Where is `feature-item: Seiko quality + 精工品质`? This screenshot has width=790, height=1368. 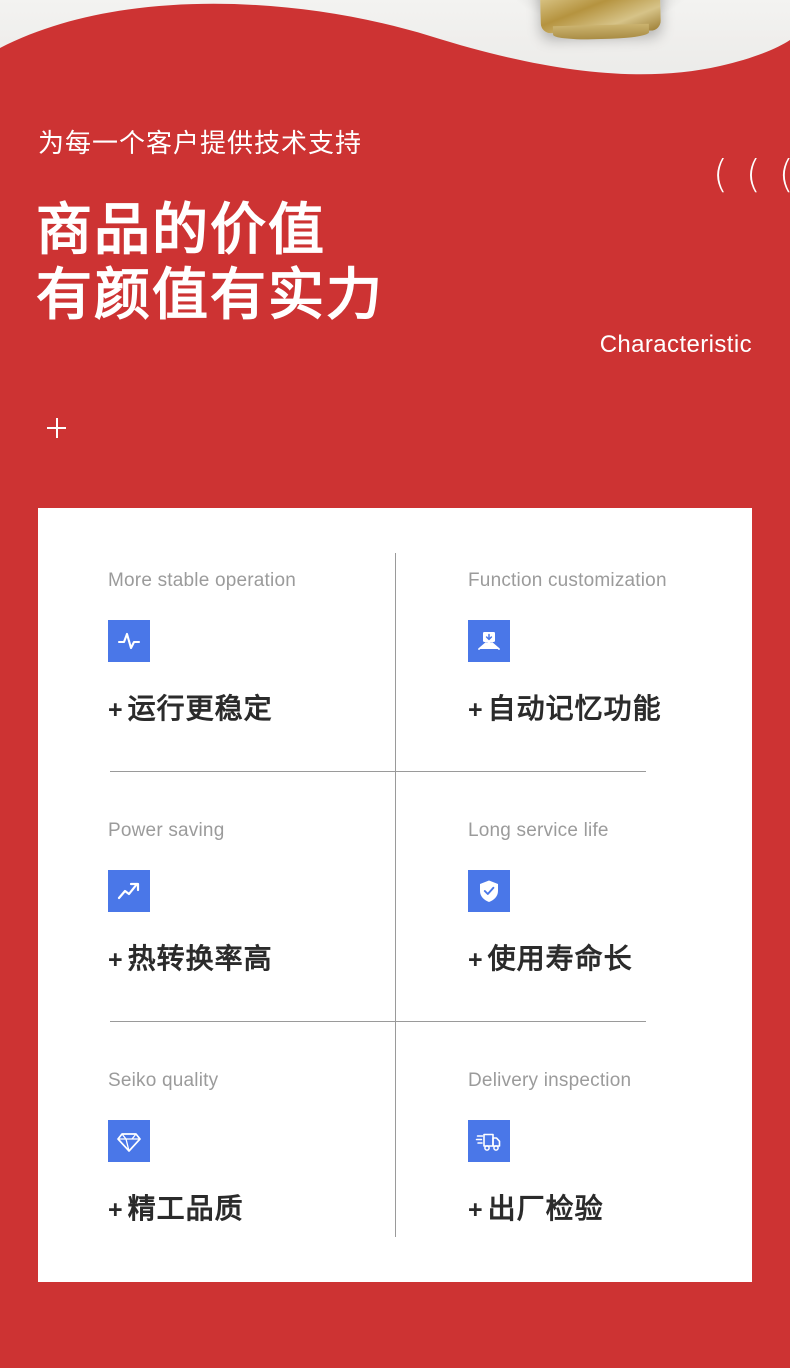 feature-item: Seiko quality + 精工品质 is located at coordinates (273, 1175).